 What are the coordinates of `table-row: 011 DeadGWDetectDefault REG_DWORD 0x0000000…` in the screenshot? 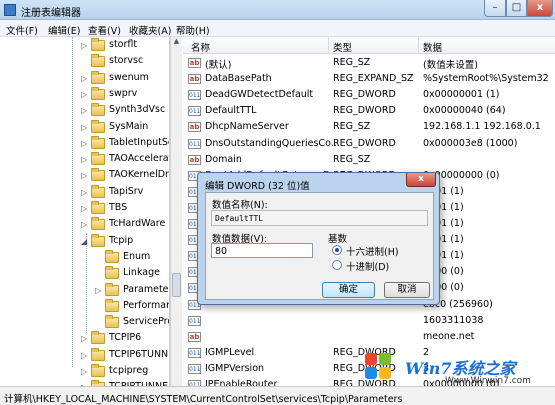 It's located at (369, 95).